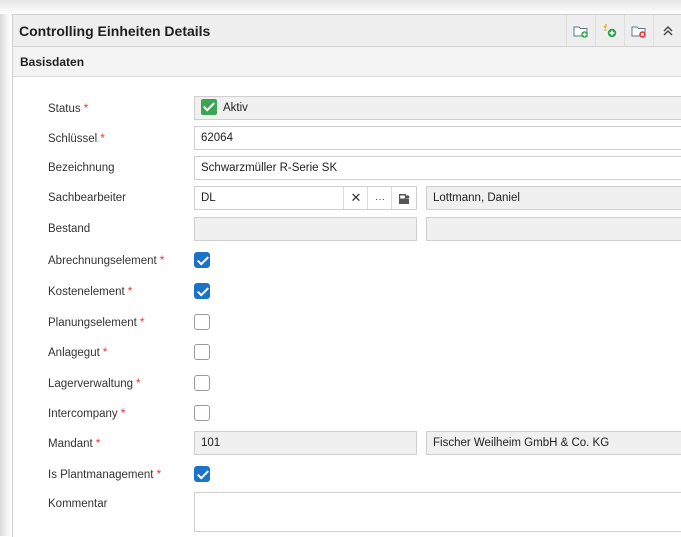 The width and height of the screenshot is (681, 537). I want to click on more-button: ···, so click(379, 198).